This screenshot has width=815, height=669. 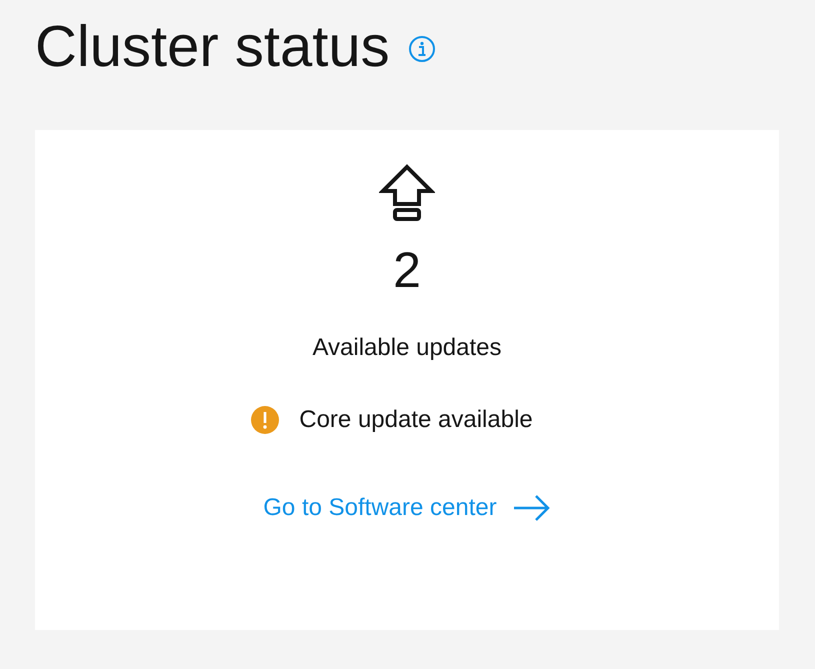 What do you see at coordinates (422, 49) in the screenshot?
I see `info-icon` at bounding box center [422, 49].